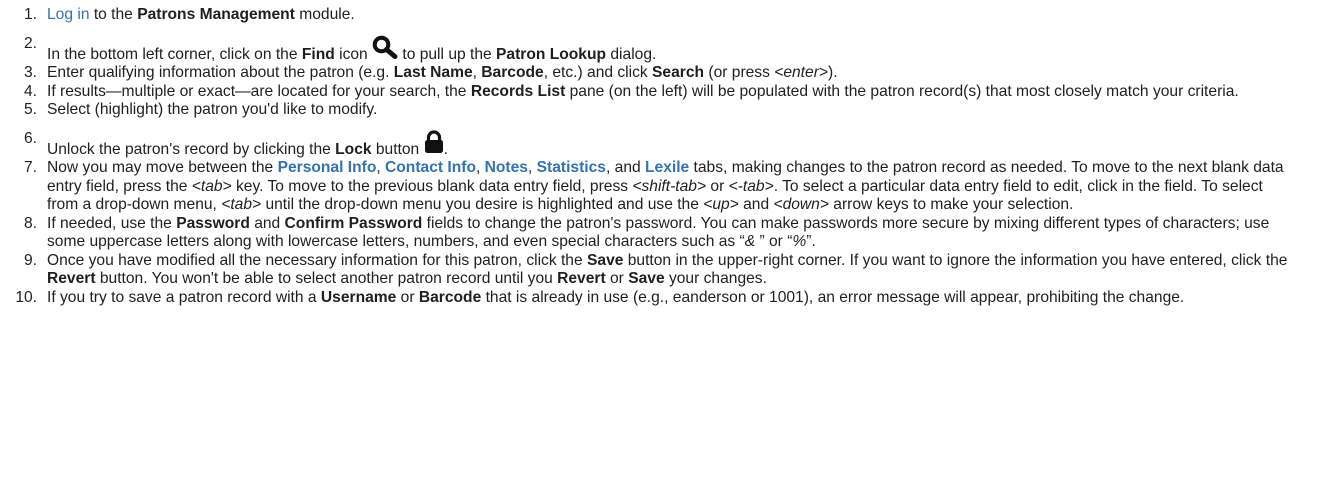 Image resolution: width=1318 pixels, height=483 pixels. I want to click on contact-info-link: Contact Info, so click(430, 167).